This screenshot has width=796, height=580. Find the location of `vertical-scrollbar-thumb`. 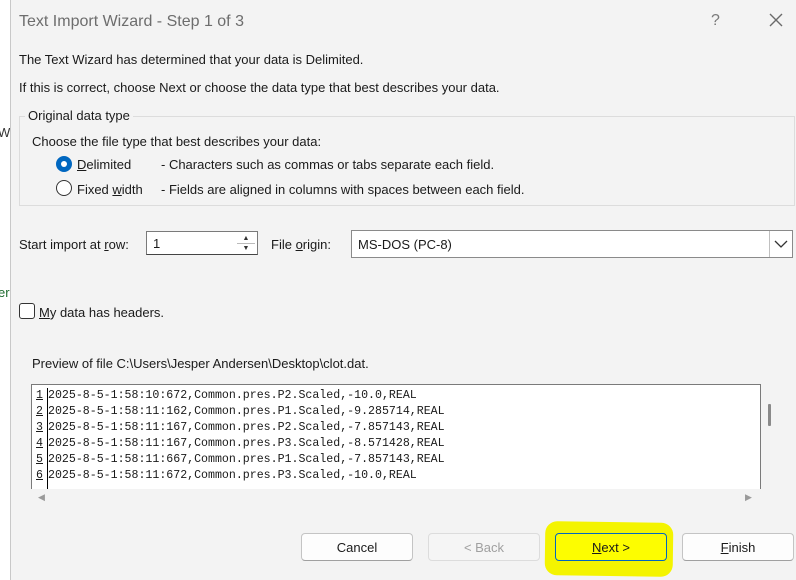

vertical-scrollbar-thumb is located at coordinates (769, 415).